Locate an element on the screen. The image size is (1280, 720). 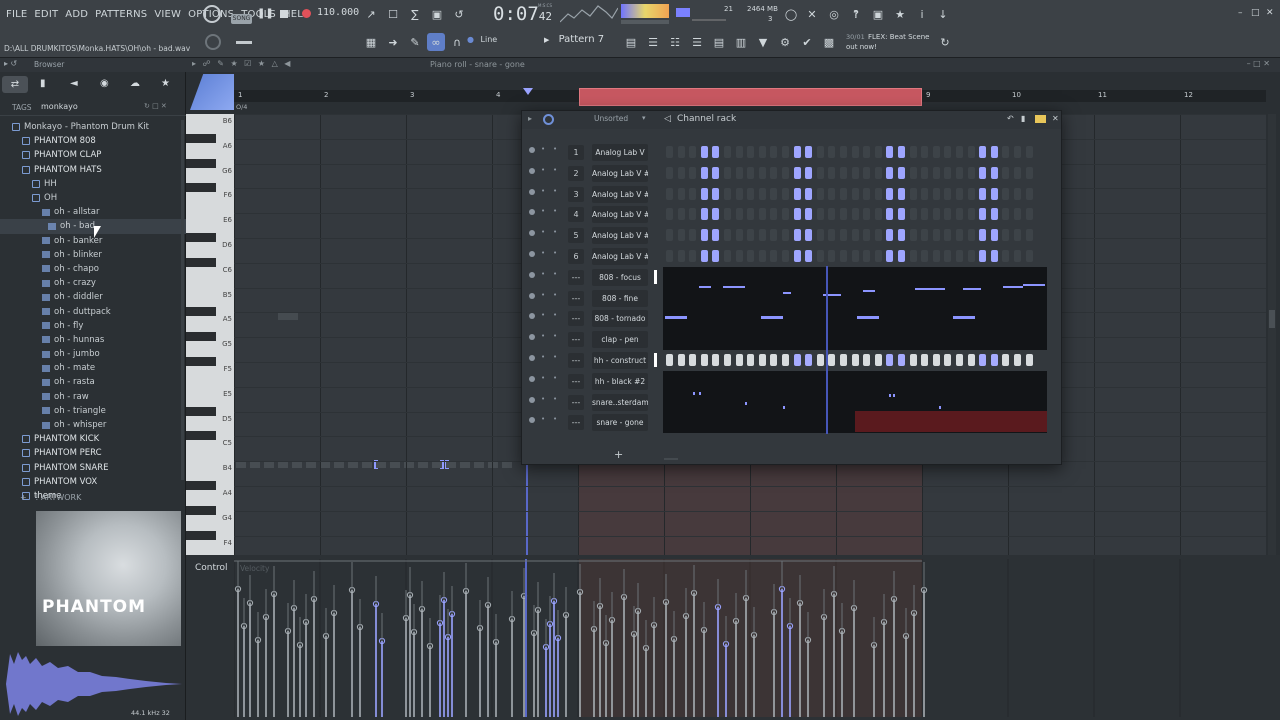
magnet-icon: ∩ is located at coordinates (457, 42).